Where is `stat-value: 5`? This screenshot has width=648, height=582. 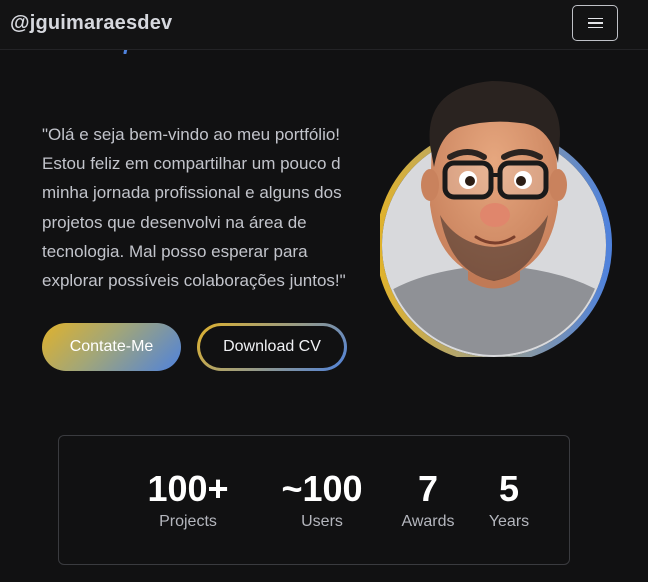
stat-value: 5 is located at coordinates (509, 488).